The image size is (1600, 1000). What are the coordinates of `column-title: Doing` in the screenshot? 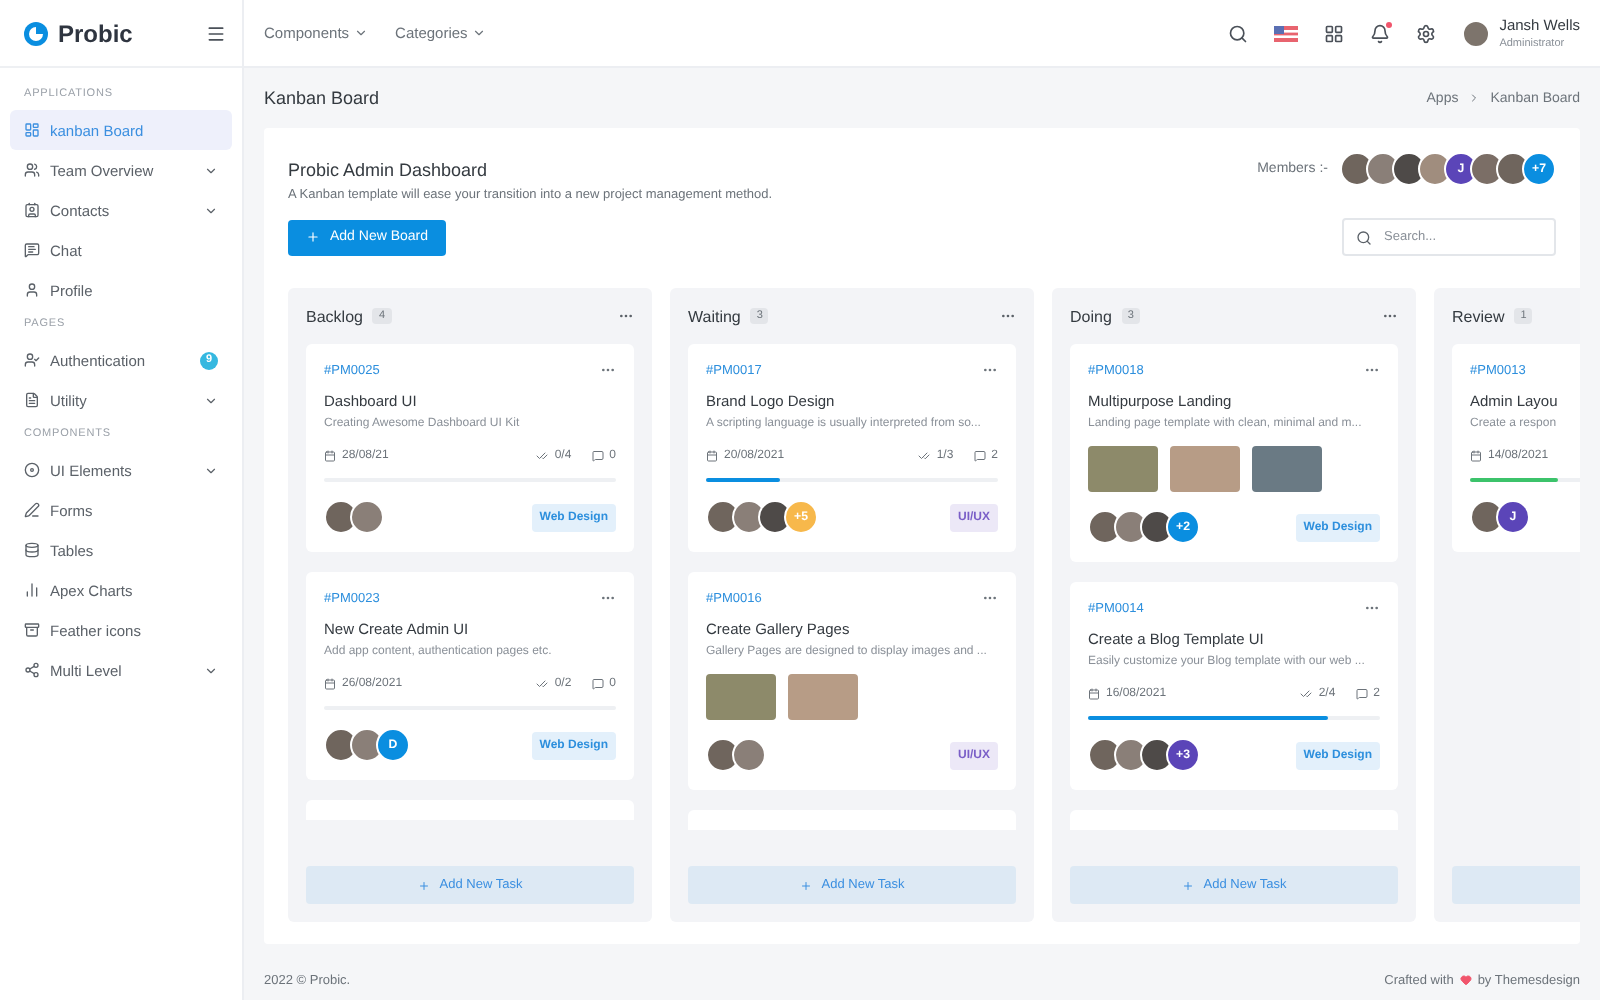 It's located at (1091, 316).